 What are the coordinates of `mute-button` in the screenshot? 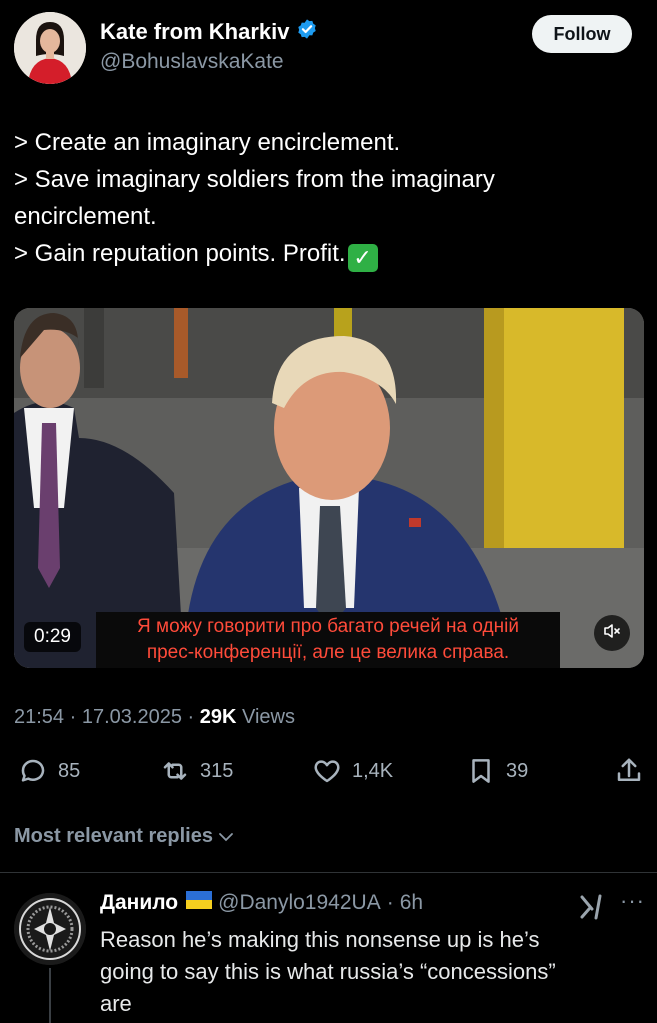 It's located at (612, 633).